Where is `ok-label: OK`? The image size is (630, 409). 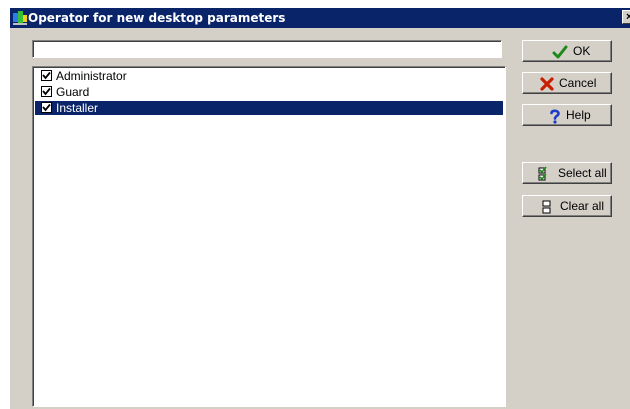
ok-label: OK is located at coordinates (582, 51).